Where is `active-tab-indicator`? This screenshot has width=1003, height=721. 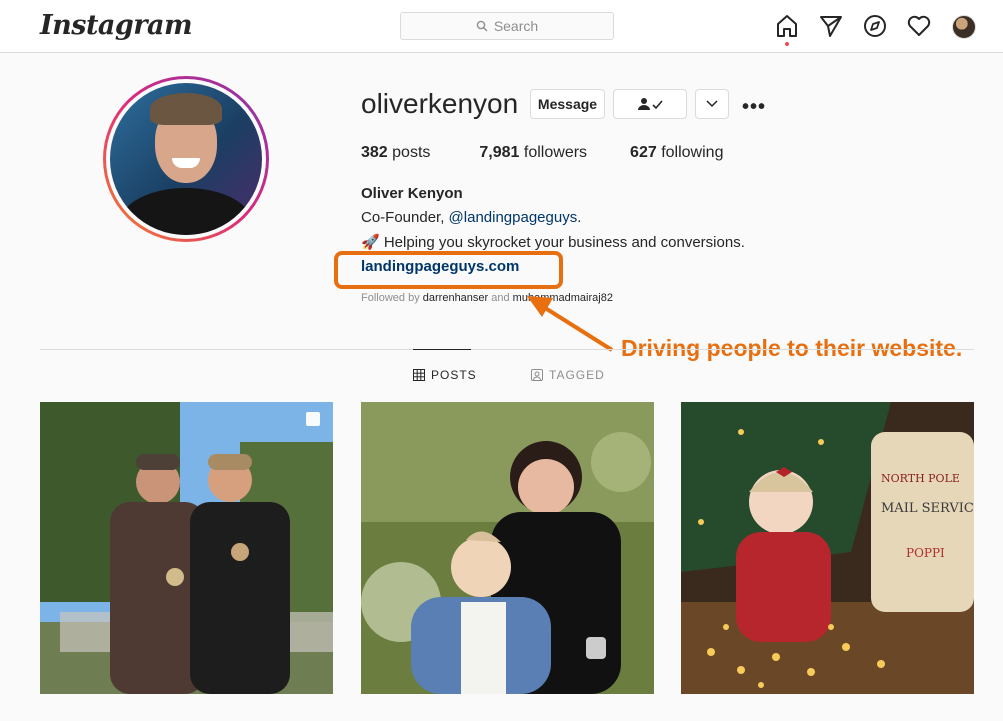
active-tab-indicator is located at coordinates (442, 349).